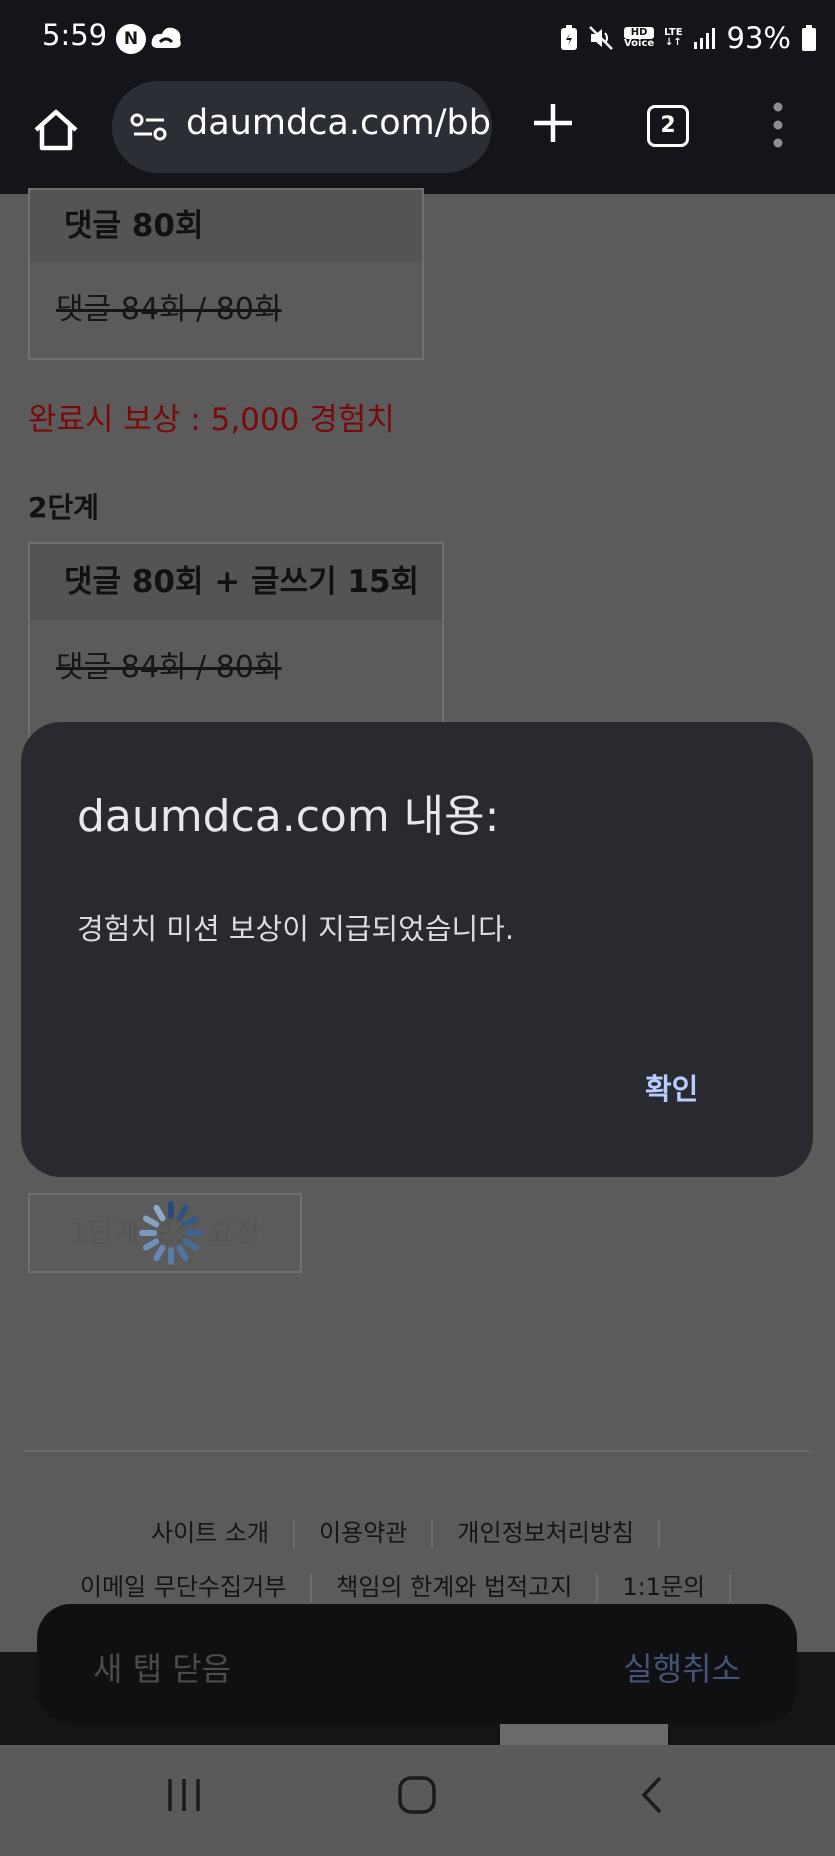 The height and width of the screenshot is (1856, 835). I want to click on url-text: daumdca.com/bbs, so click(339, 123).